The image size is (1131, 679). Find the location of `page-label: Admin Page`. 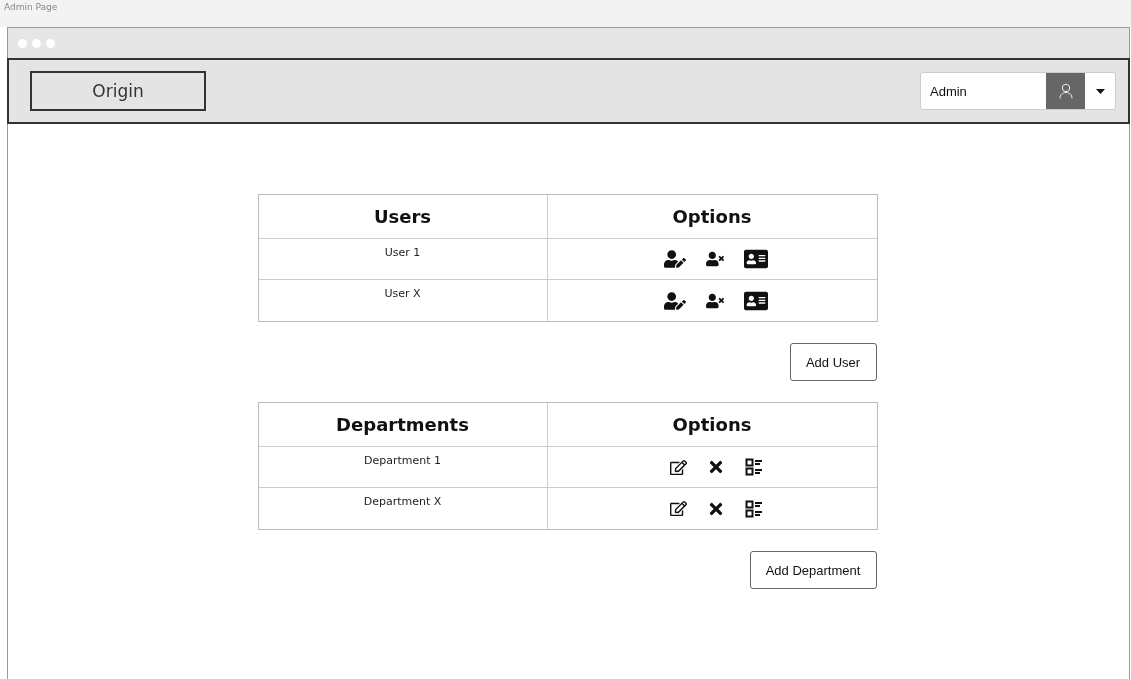

page-label: Admin Page is located at coordinates (31, 7).